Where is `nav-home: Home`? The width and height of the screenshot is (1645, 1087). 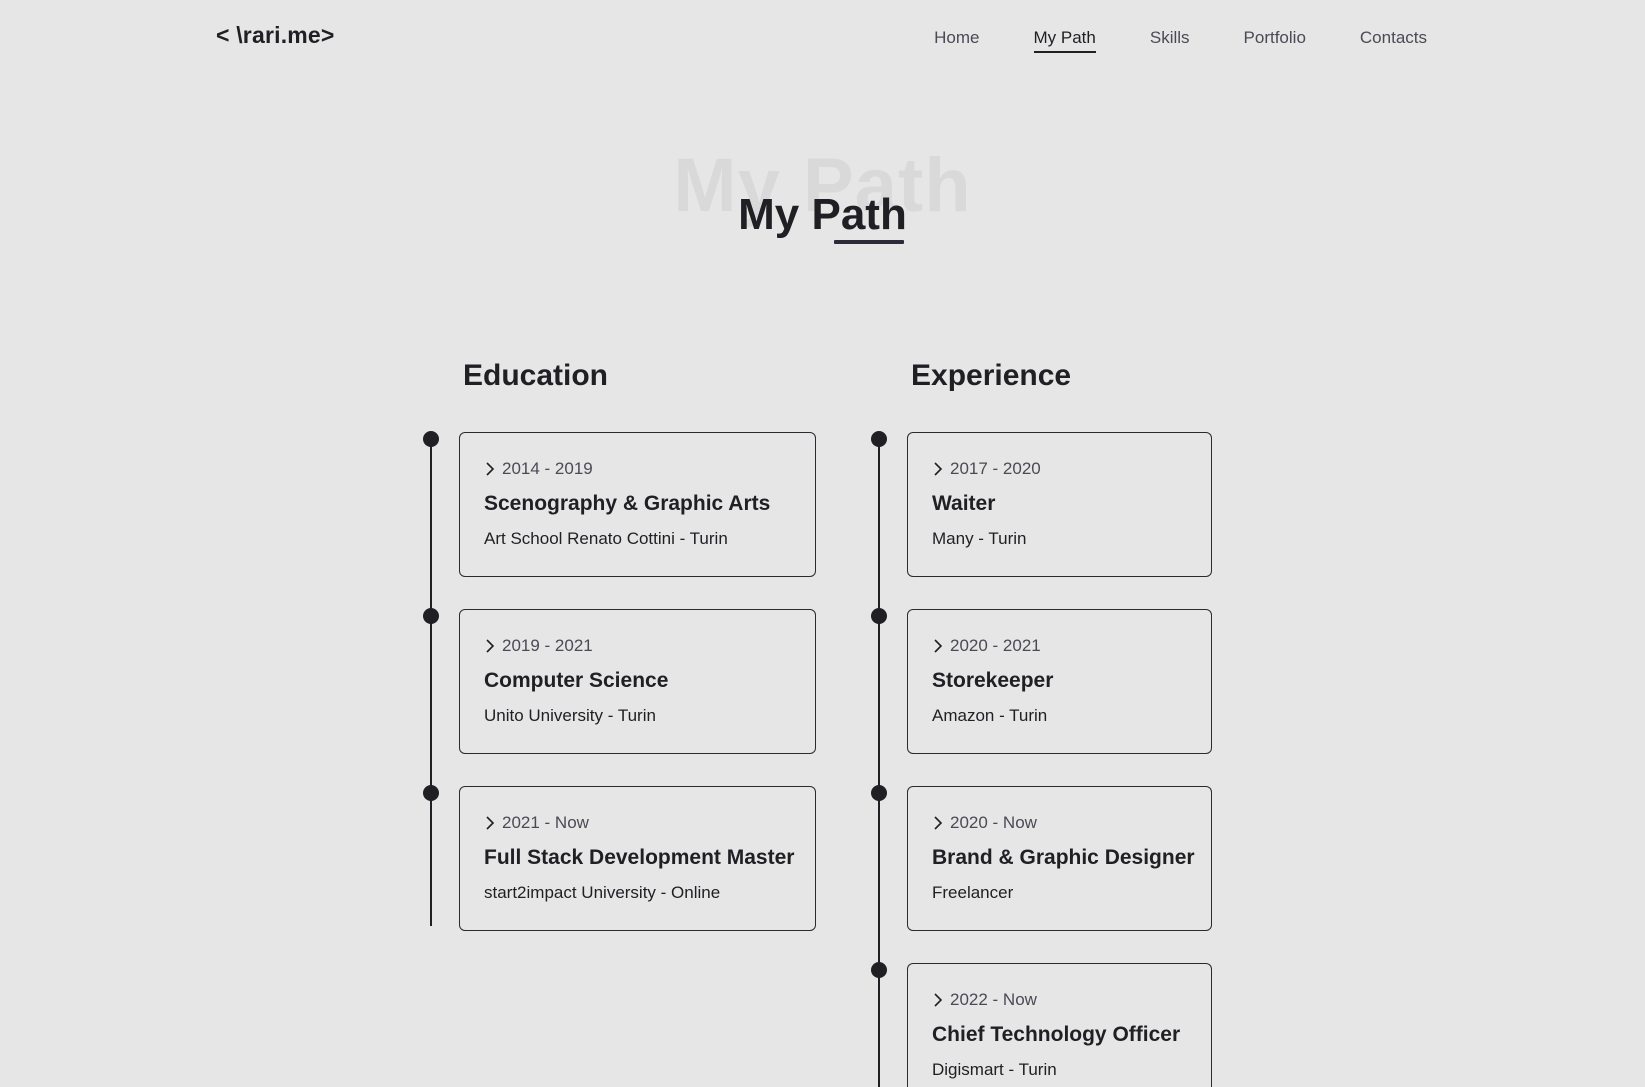
nav-home: Home is located at coordinates (956, 40).